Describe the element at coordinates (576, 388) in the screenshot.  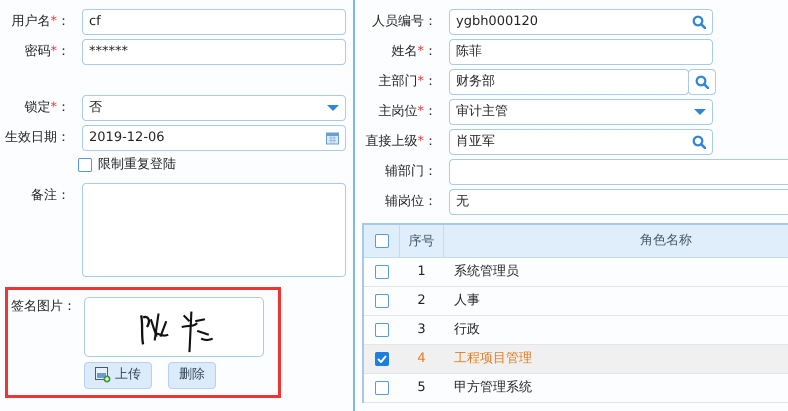
I see `table-row: 5 甲方管理系统` at that location.